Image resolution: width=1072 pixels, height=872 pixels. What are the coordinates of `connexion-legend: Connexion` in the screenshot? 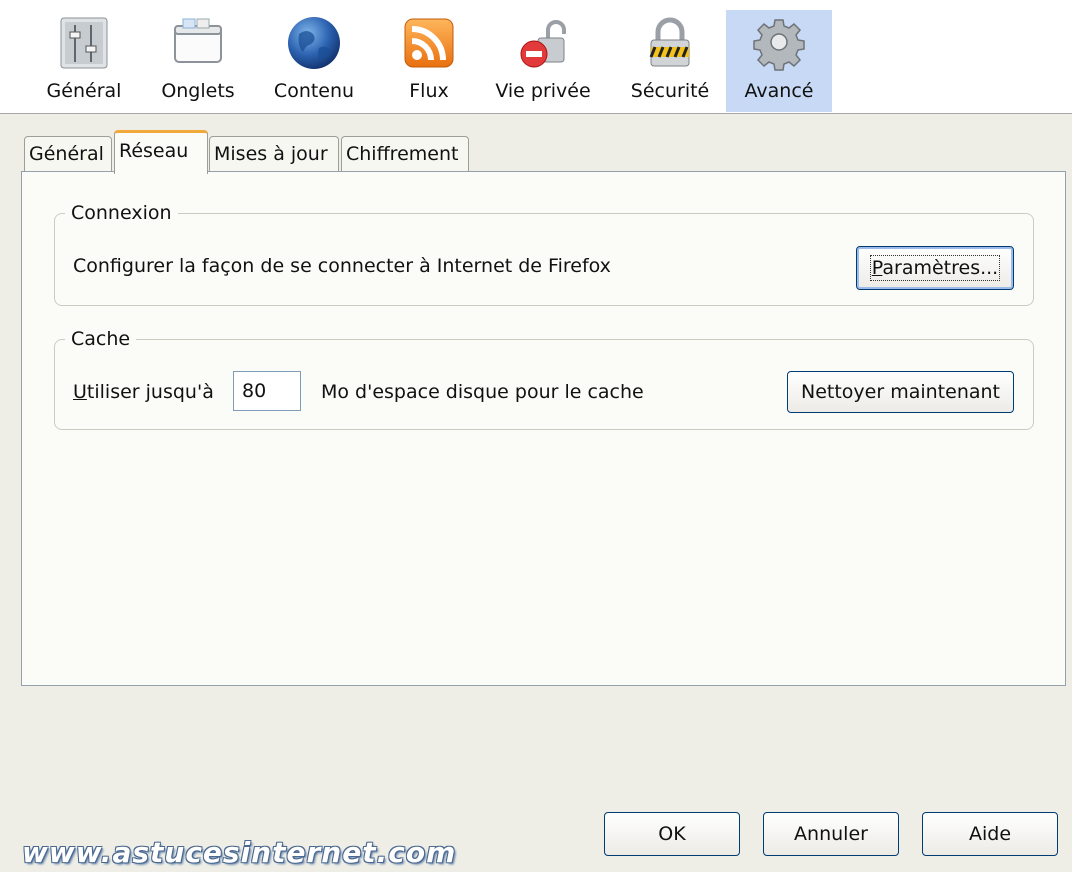 It's located at (121, 213).